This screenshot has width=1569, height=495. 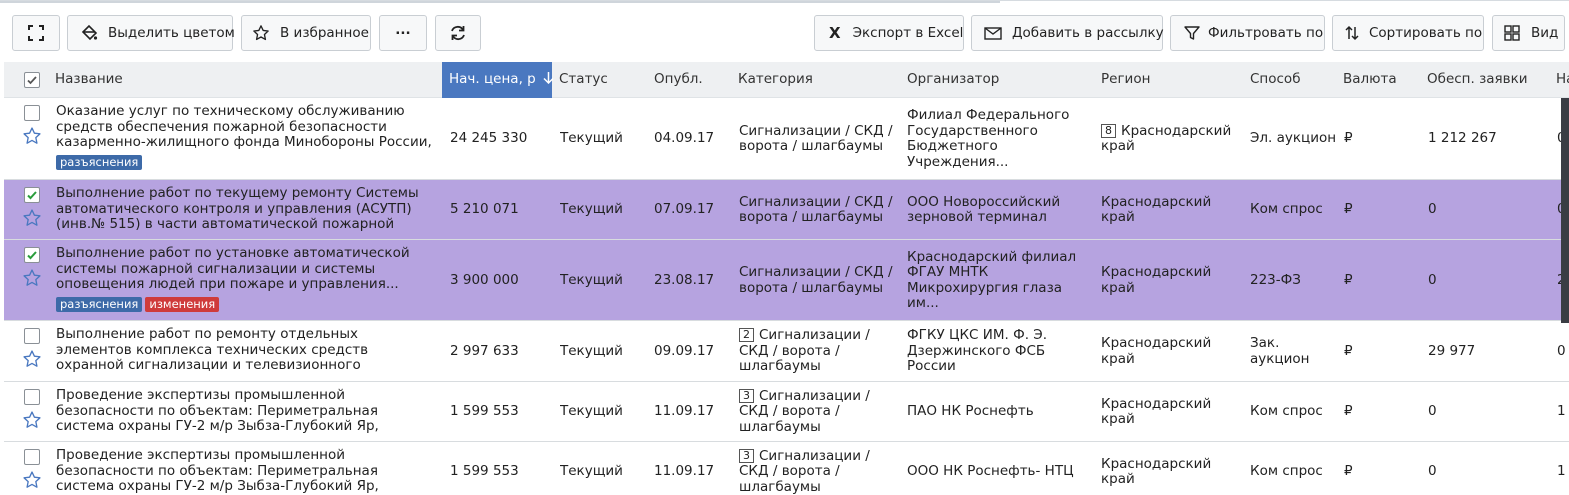 I want to click on column-header-status: Статус, so click(x=583, y=80).